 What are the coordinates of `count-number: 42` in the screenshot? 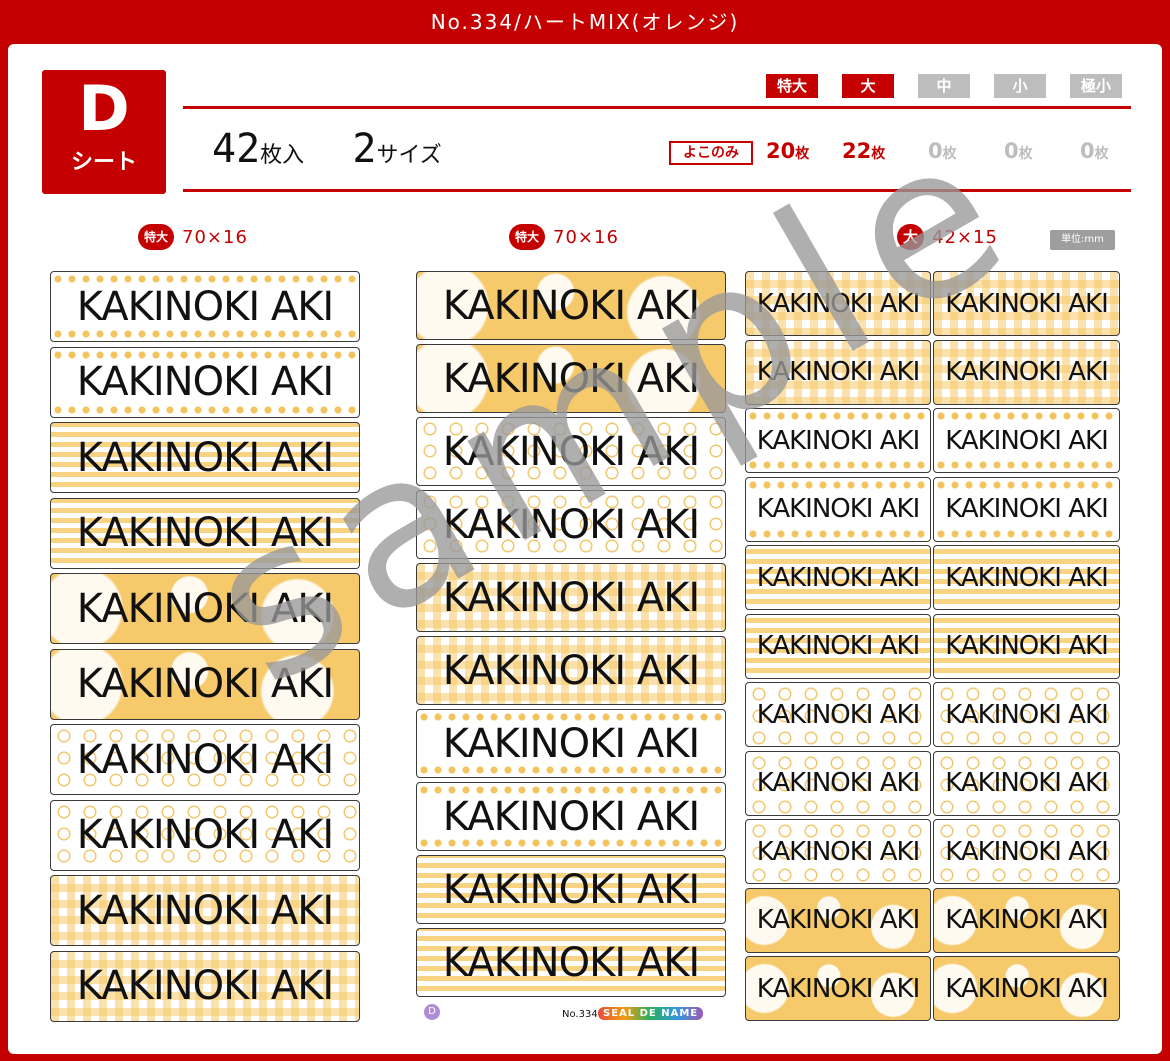 It's located at (236, 149).